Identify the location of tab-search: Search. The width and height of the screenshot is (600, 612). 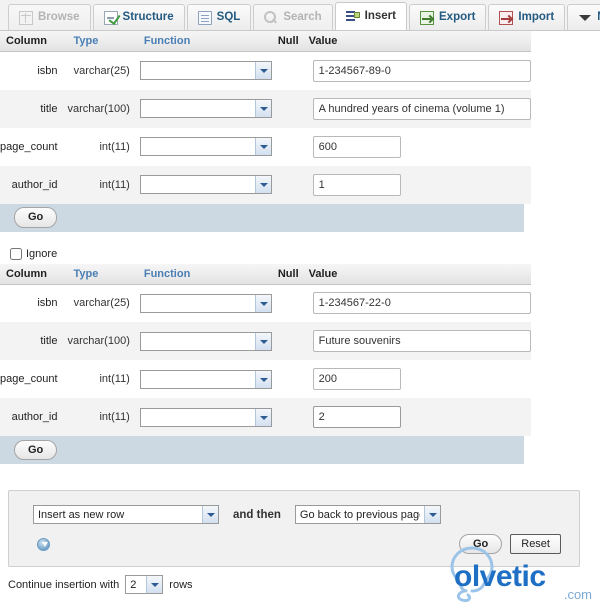
(293, 17).